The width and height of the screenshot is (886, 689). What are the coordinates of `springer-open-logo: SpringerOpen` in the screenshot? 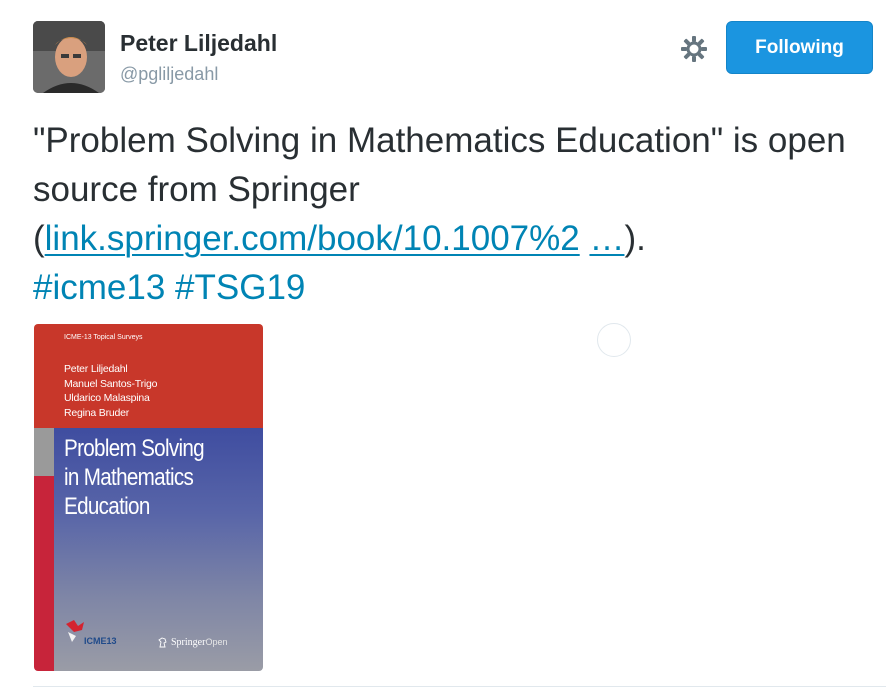 It's located at (192, 642).